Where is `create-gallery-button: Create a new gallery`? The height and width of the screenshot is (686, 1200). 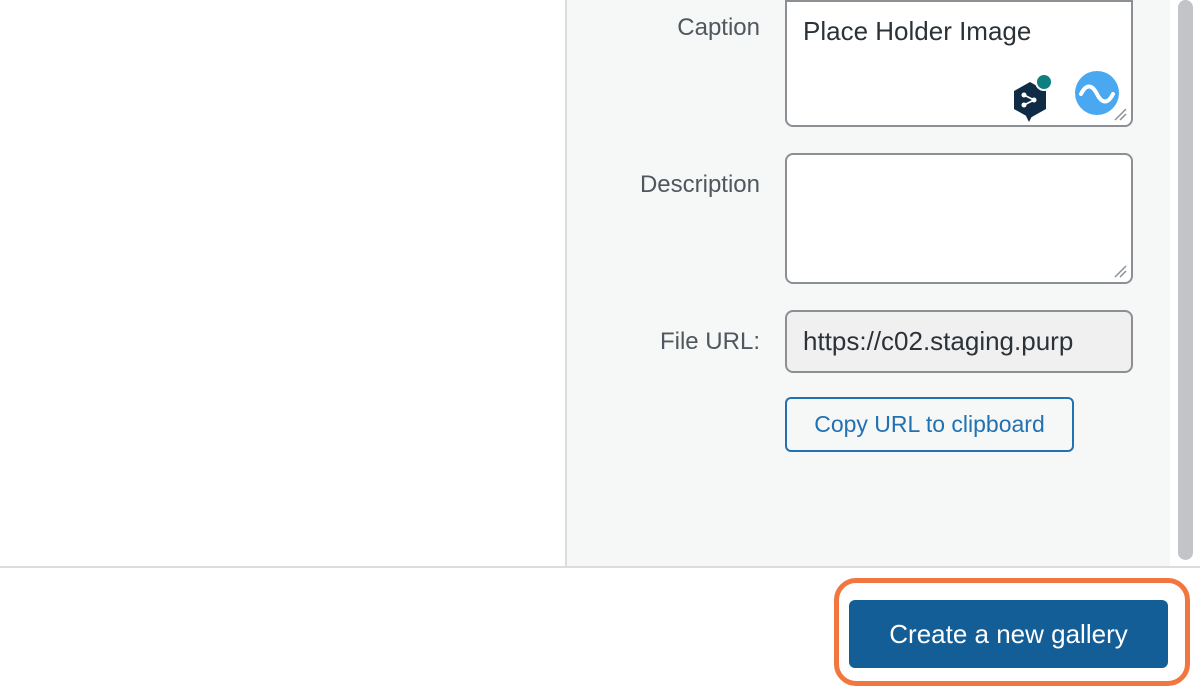
create-gallery-button: Create a new gallery is located at coordinates (1008, 634).